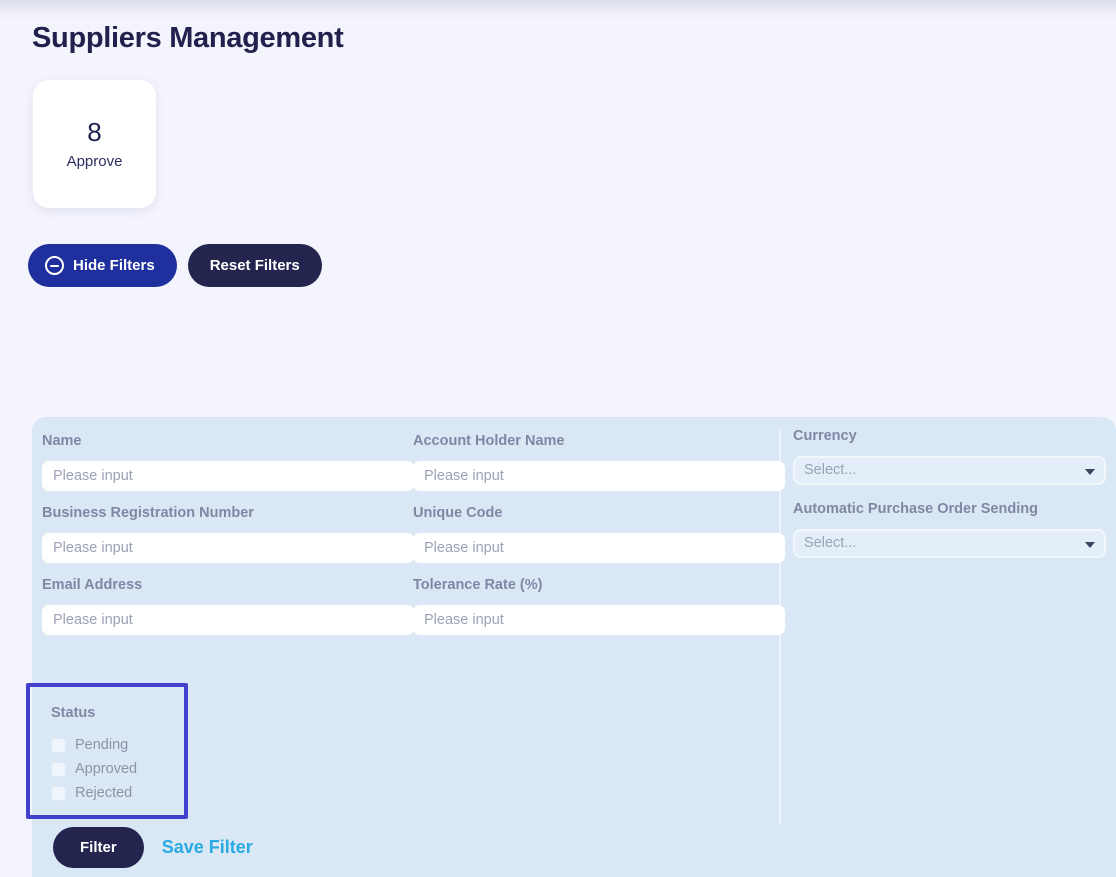  I want to click on page-title: Suppliers Management, so click(188, 38).